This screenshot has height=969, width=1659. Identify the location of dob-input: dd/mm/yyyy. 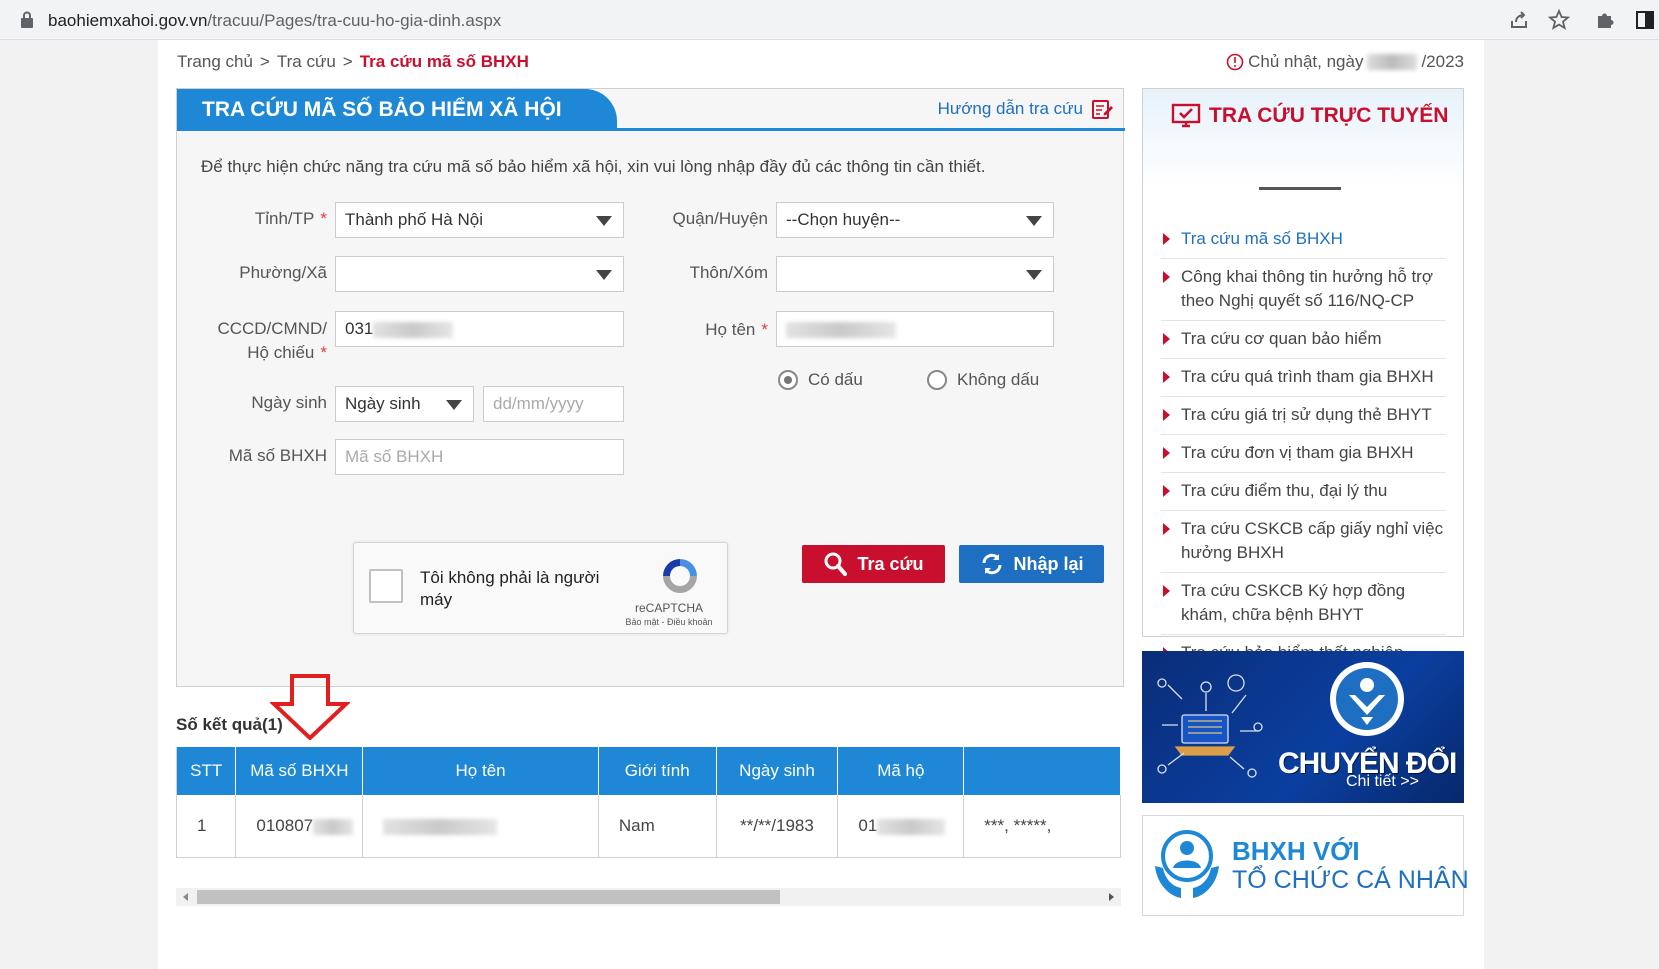
(553, 404).